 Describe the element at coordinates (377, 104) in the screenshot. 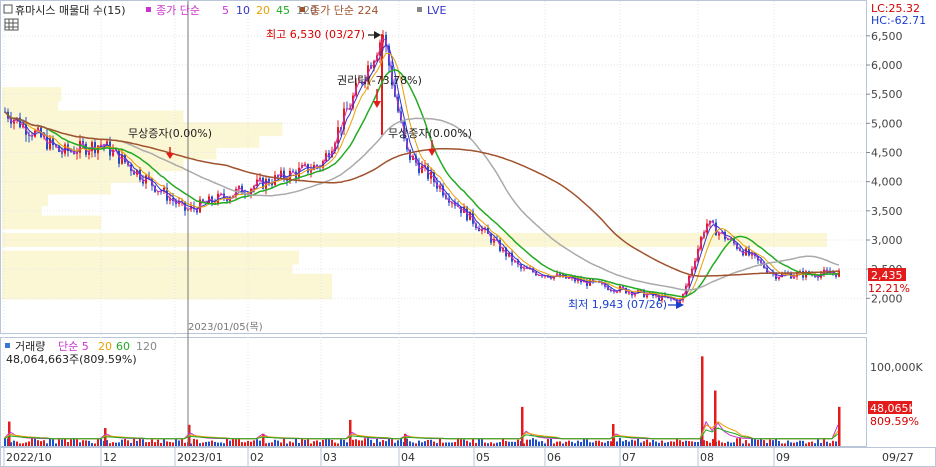

I see `event-arrow-1-head` at that location.